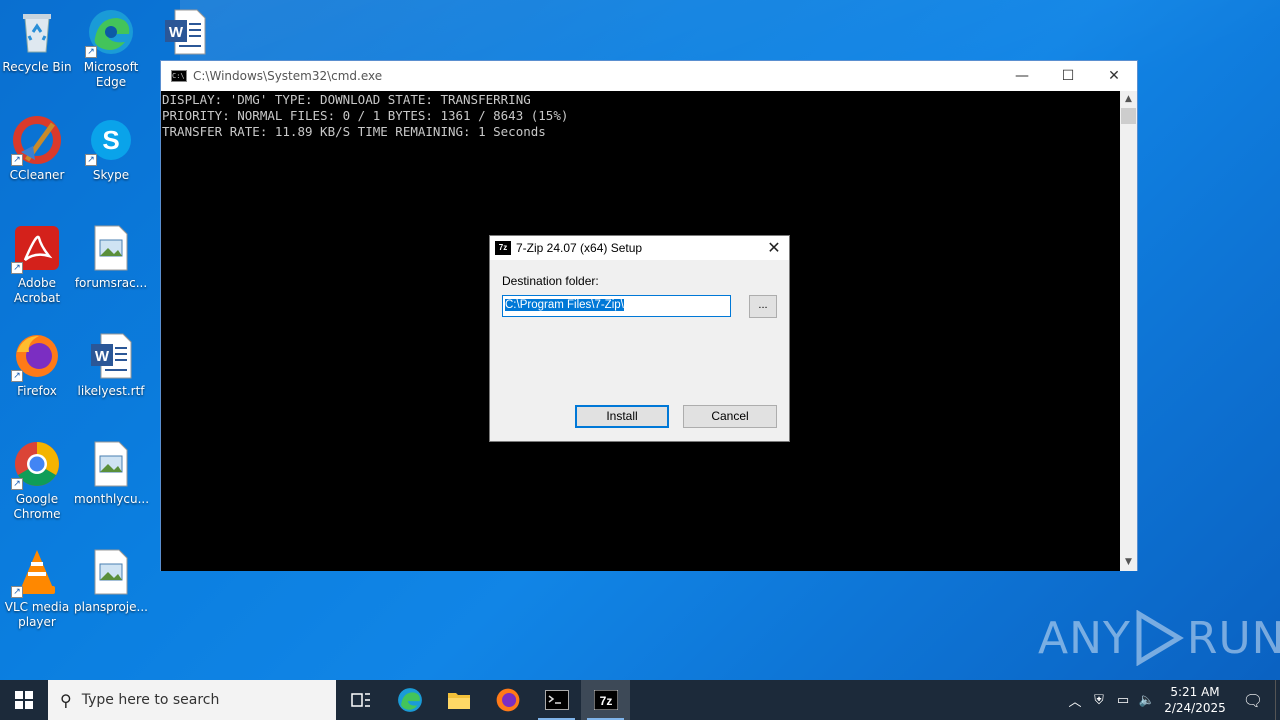  Describe the element at coordinates (1128, 331) in the screenshot. I see `vertical-scrollbar: ▲ ▼` at that location.